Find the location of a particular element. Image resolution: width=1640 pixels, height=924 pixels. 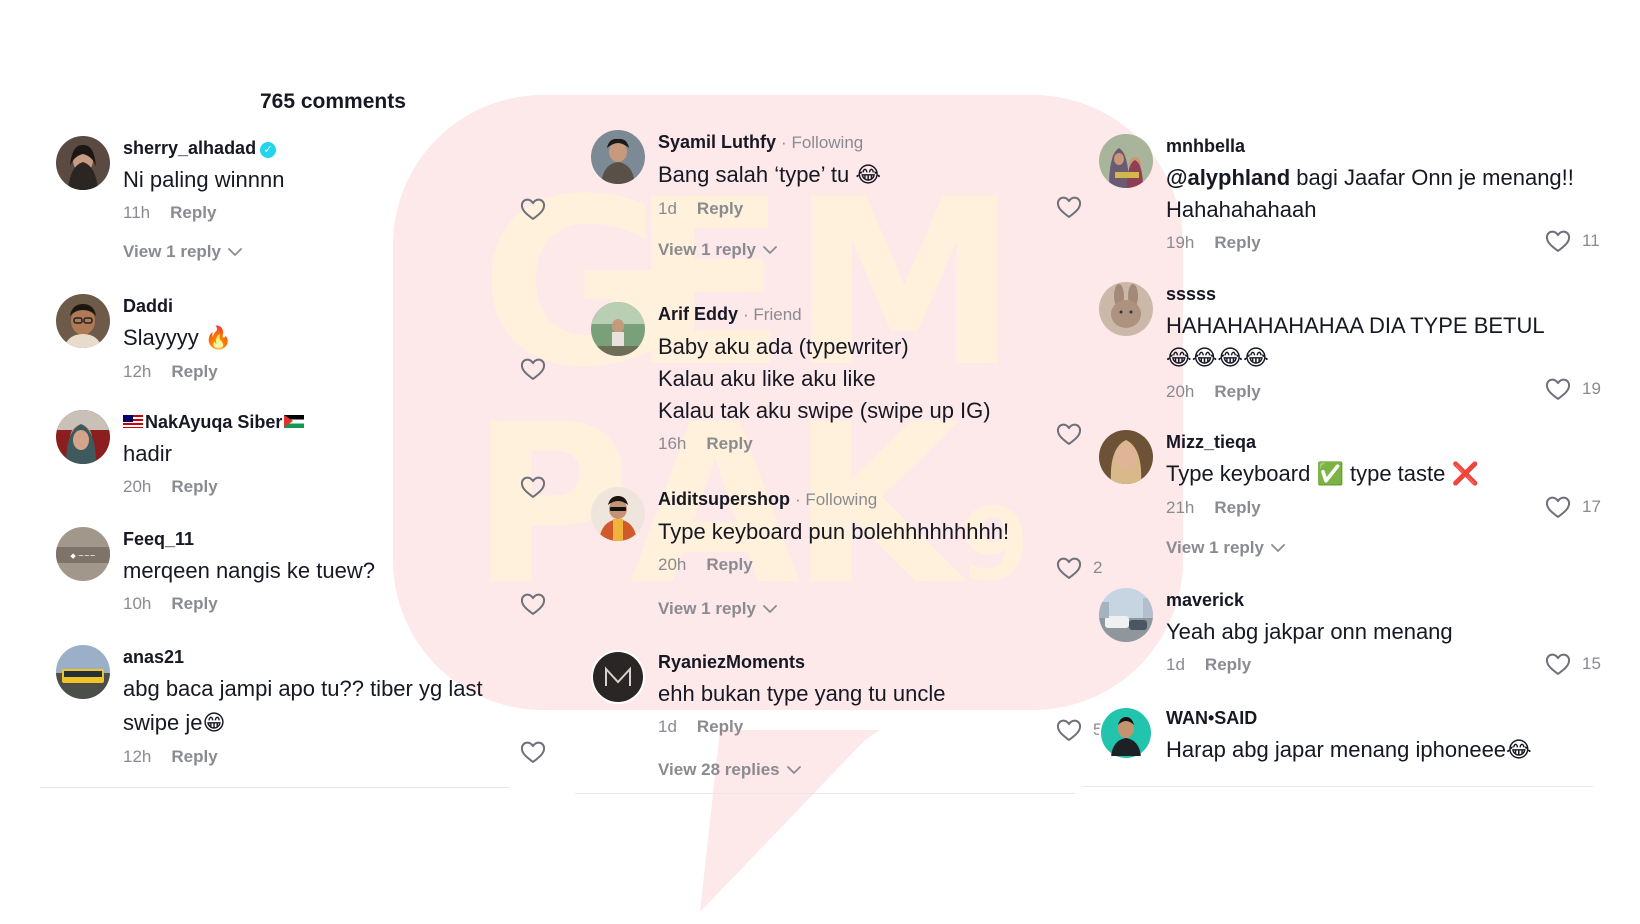

relation-label: · Following is located at coordinates (822, 142).